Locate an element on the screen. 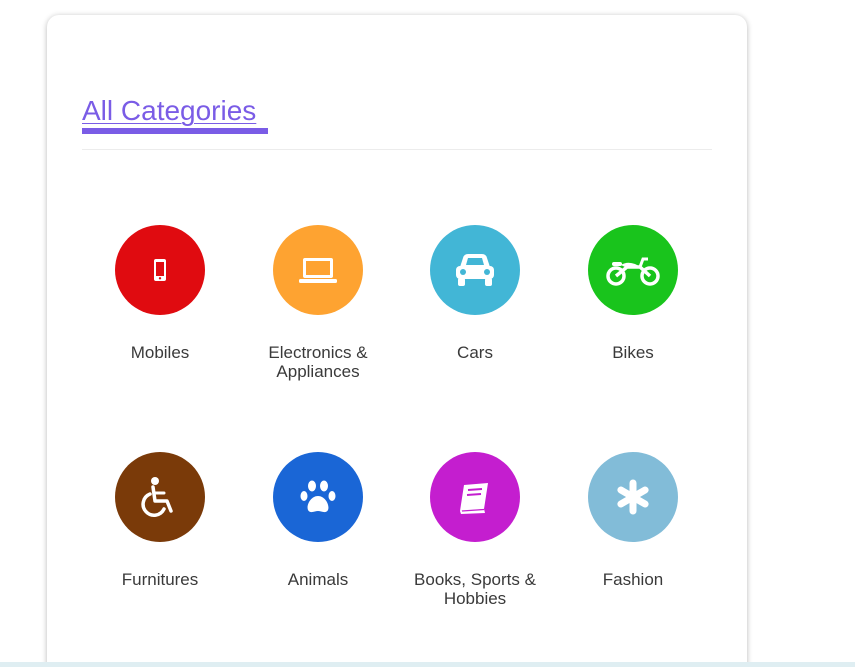 This screenshot has height=667, width=855. category-label: Fashion is located at coordinates (633, 579).